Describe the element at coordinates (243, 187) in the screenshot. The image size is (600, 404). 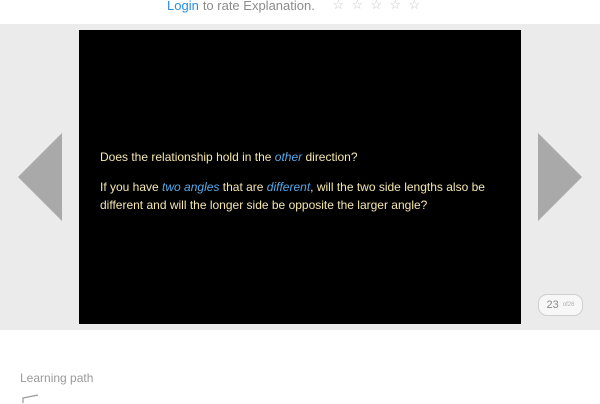
I see `slide-text: that are` at that location.